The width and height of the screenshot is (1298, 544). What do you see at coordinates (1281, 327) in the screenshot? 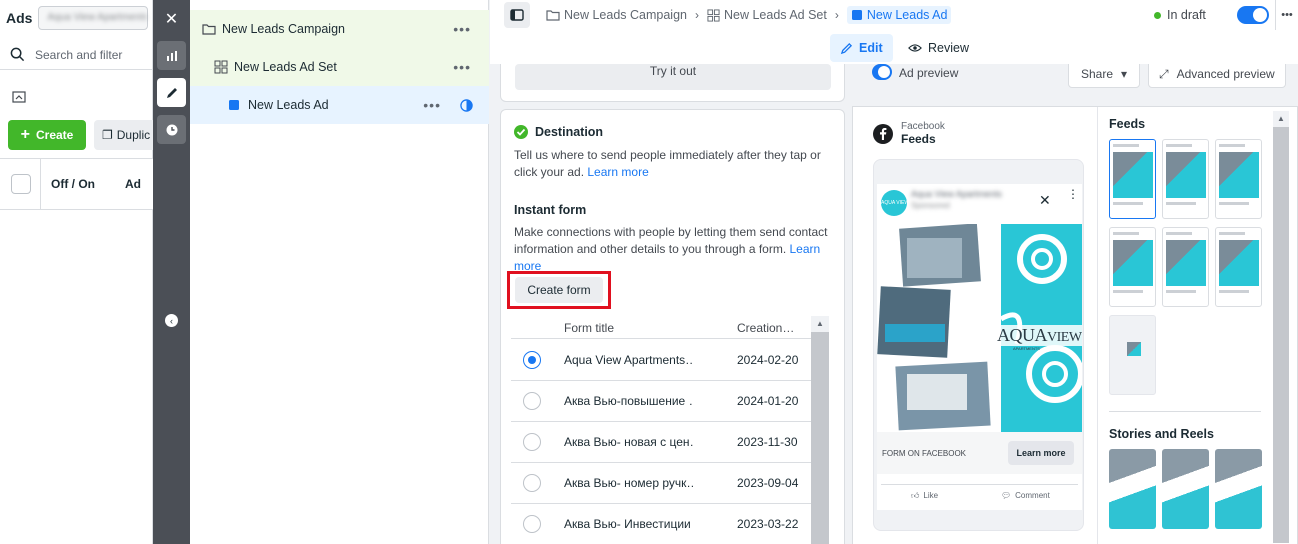
I see `placements-scrollbar: ▲` at bounding box center [1281, 327].